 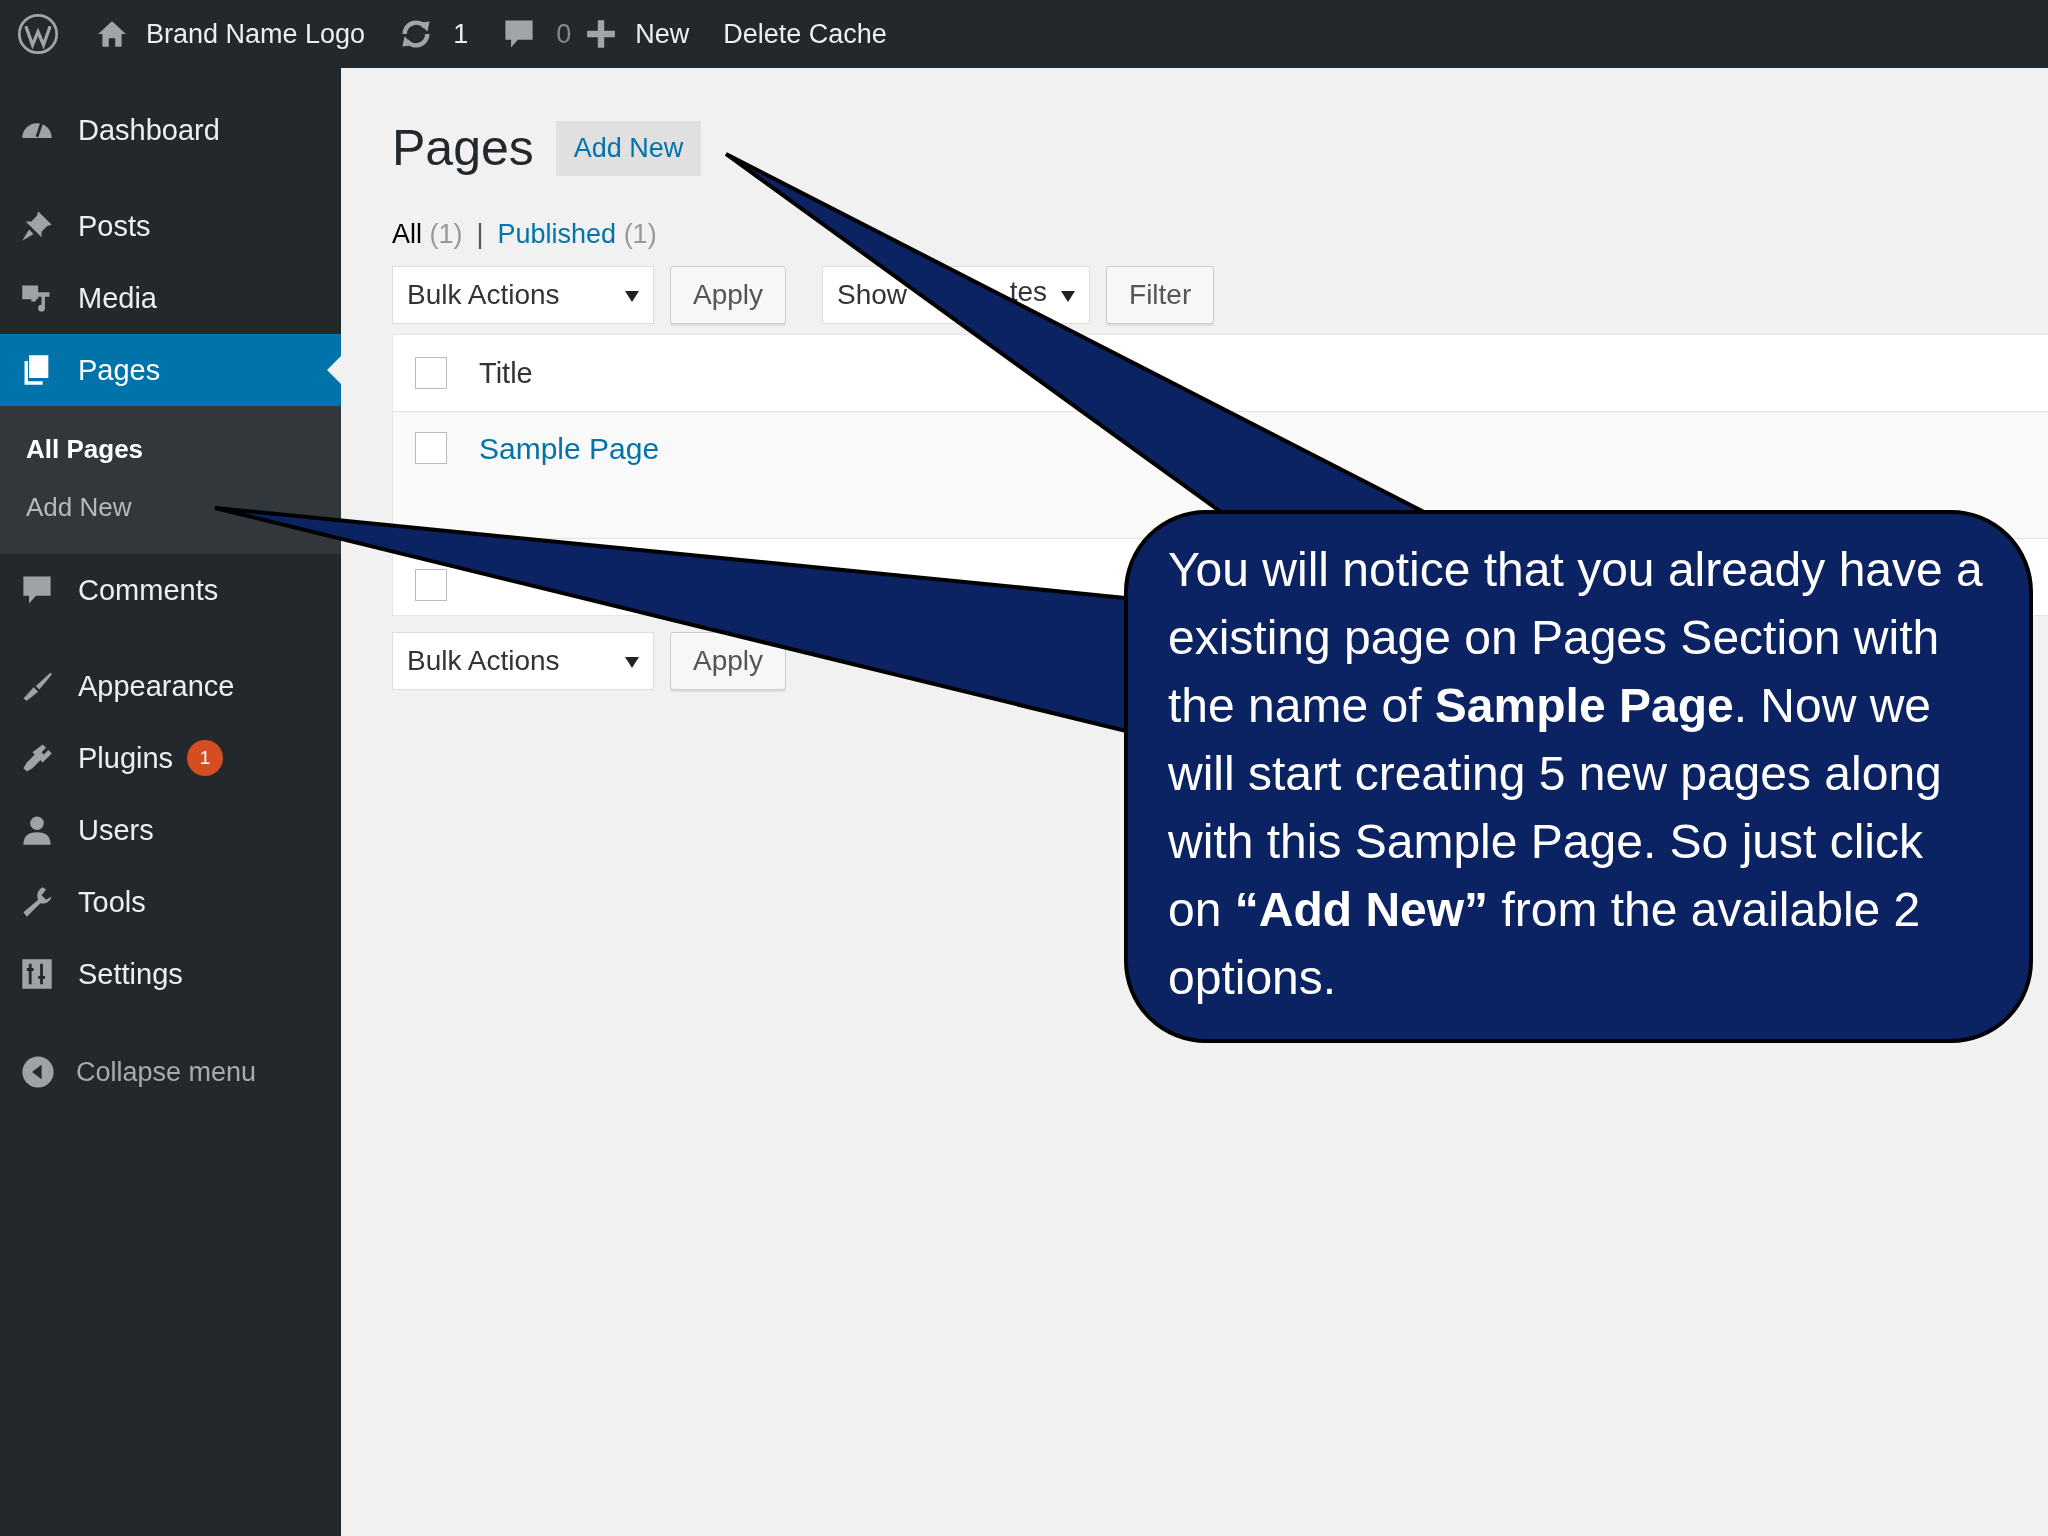 I want to click on filter-link: Published (1), so click(x=577, y=234).